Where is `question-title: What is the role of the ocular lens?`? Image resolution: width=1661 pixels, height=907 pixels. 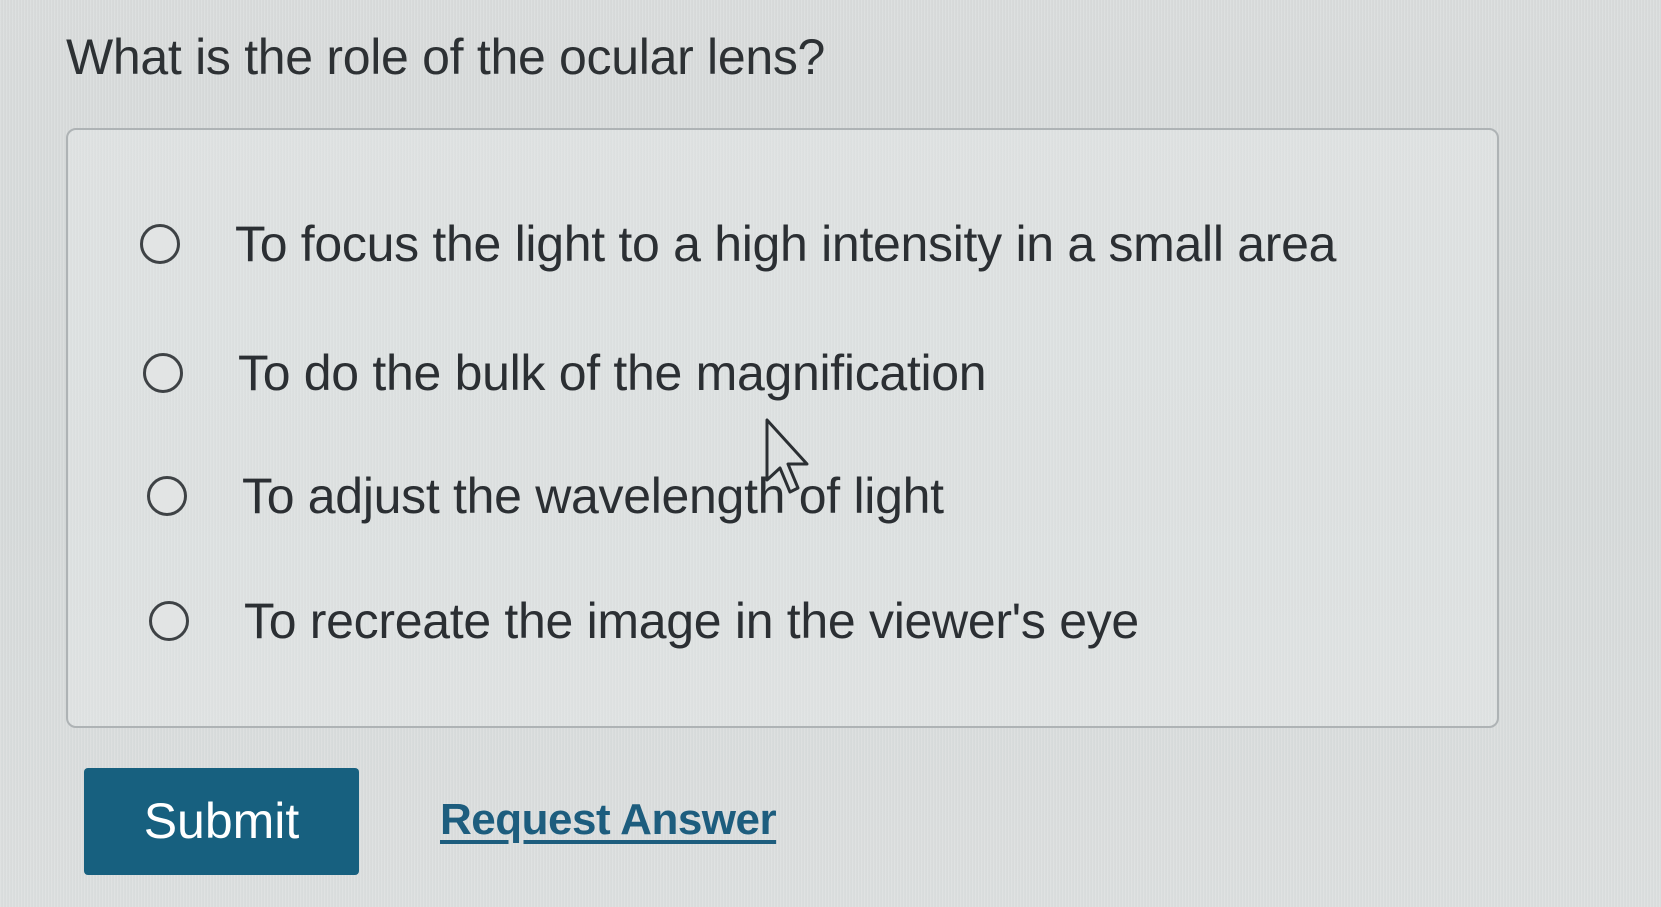
question-title: What is the role of the ocular lens? is located at coordinates (446, 57).